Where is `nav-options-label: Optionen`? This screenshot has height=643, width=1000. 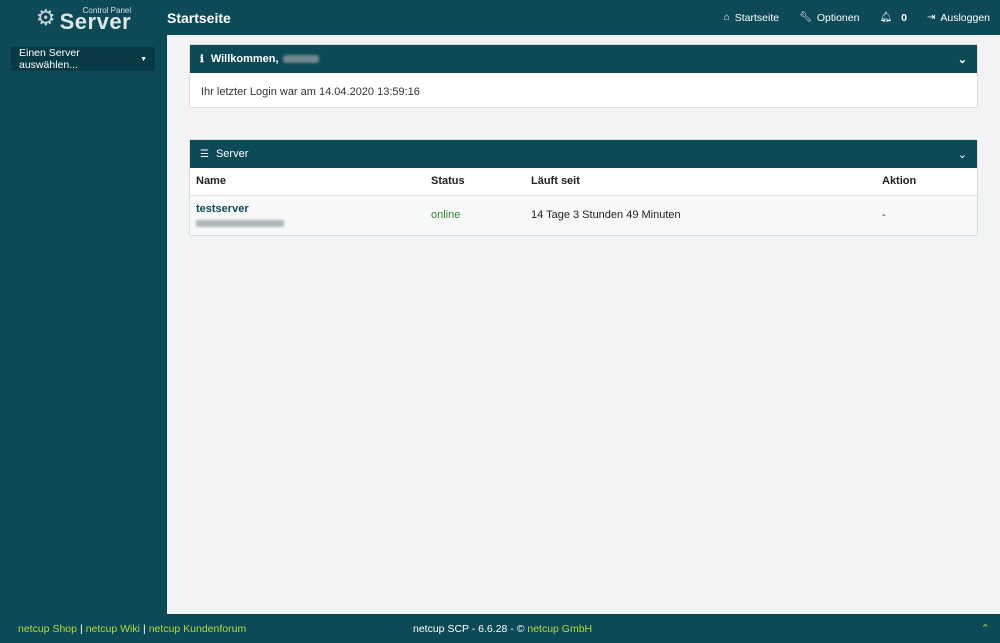
nav-options-label: Optionen is located at coordinates (838, 17).